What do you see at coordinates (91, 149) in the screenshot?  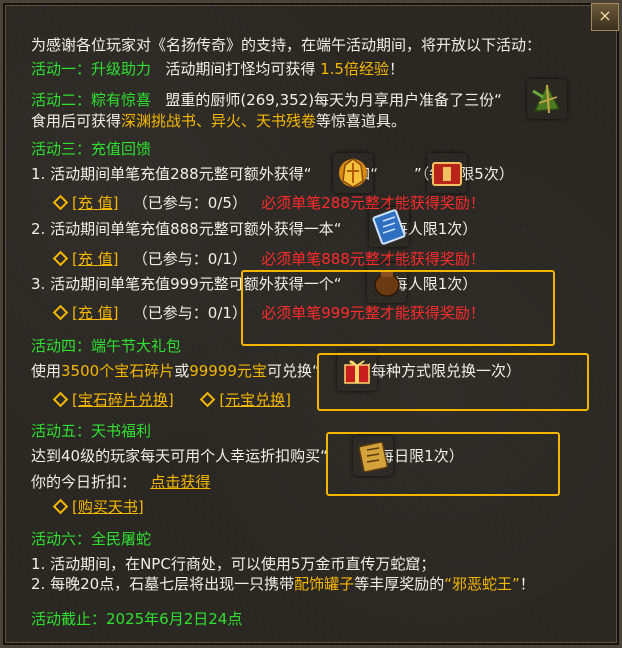 I see `activity-3-title: 活动三：充值回馈` at bounding box center [91, 149].